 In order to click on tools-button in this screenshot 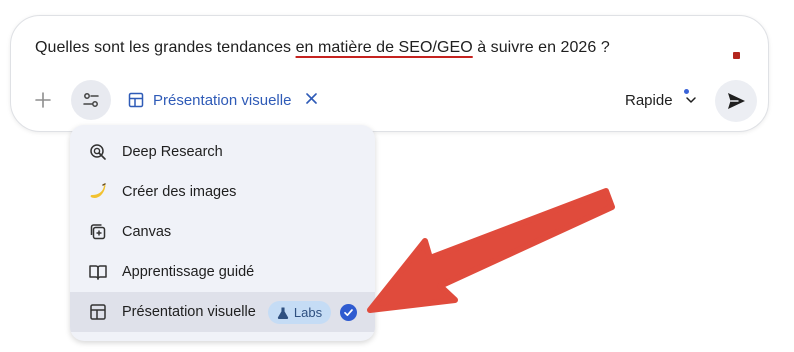, I will do `click(91, 100)`.